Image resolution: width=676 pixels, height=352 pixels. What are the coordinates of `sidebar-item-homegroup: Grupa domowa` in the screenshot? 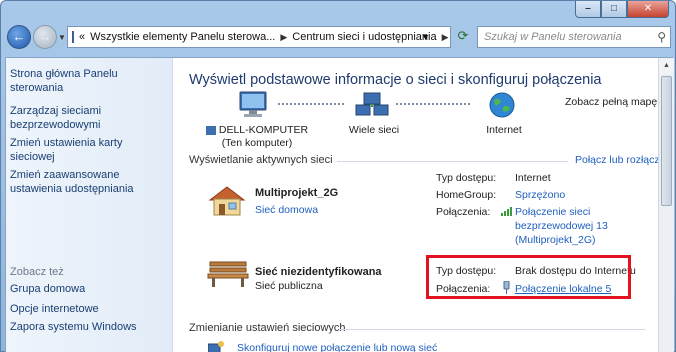 It's located at (90, 289).